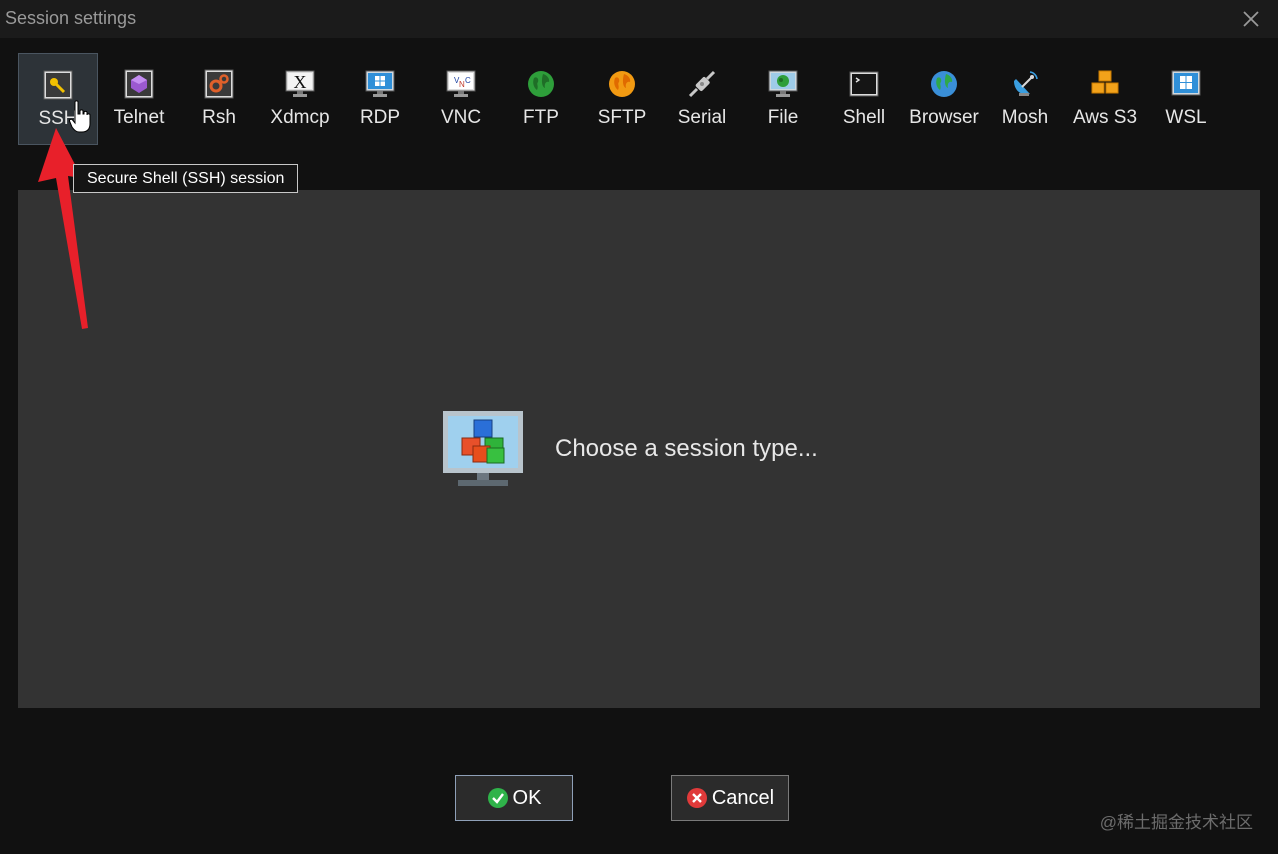 The width and height of the screenshot is (1278, 854). What do you see at coordinates (1025, 99) in the screenshot?
I see `session-type-mosh: Mosh` at bounding box center [1025, 99].